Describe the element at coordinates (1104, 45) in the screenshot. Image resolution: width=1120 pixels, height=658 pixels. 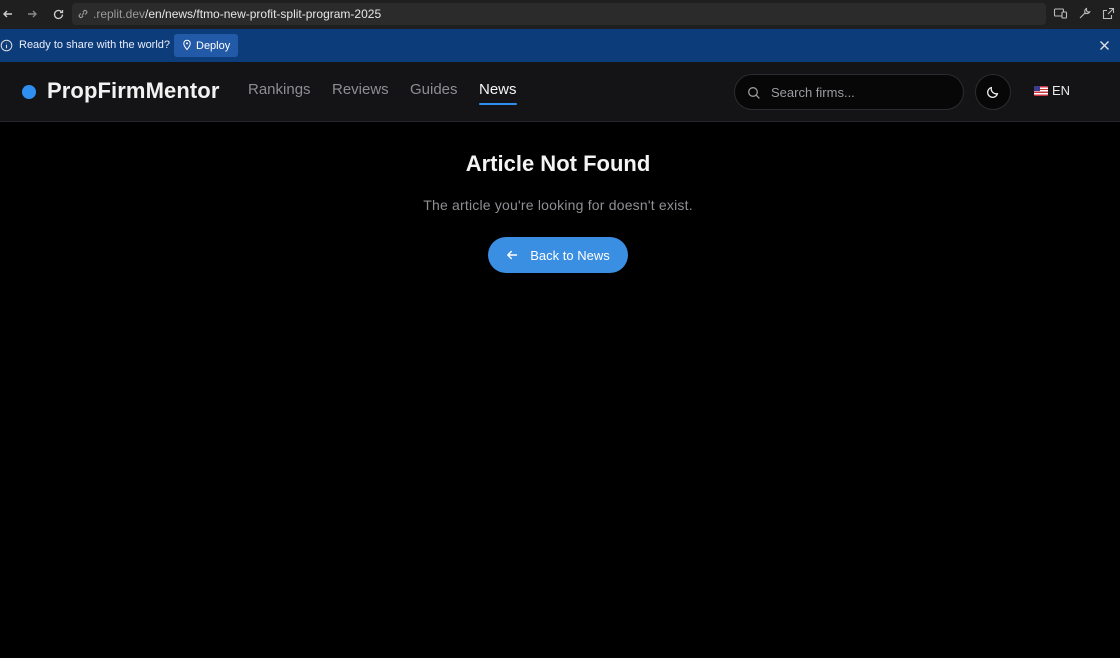
I see `close-banner-icon` at that location.